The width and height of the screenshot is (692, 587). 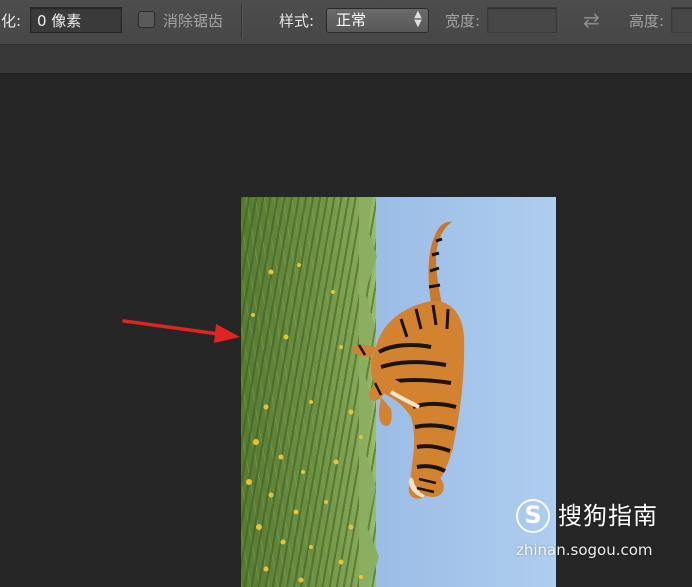 What do you see at coordinates (297, 21) in the screenshot?
I see `style-label: 样式:` at bounding box center [297, 21].